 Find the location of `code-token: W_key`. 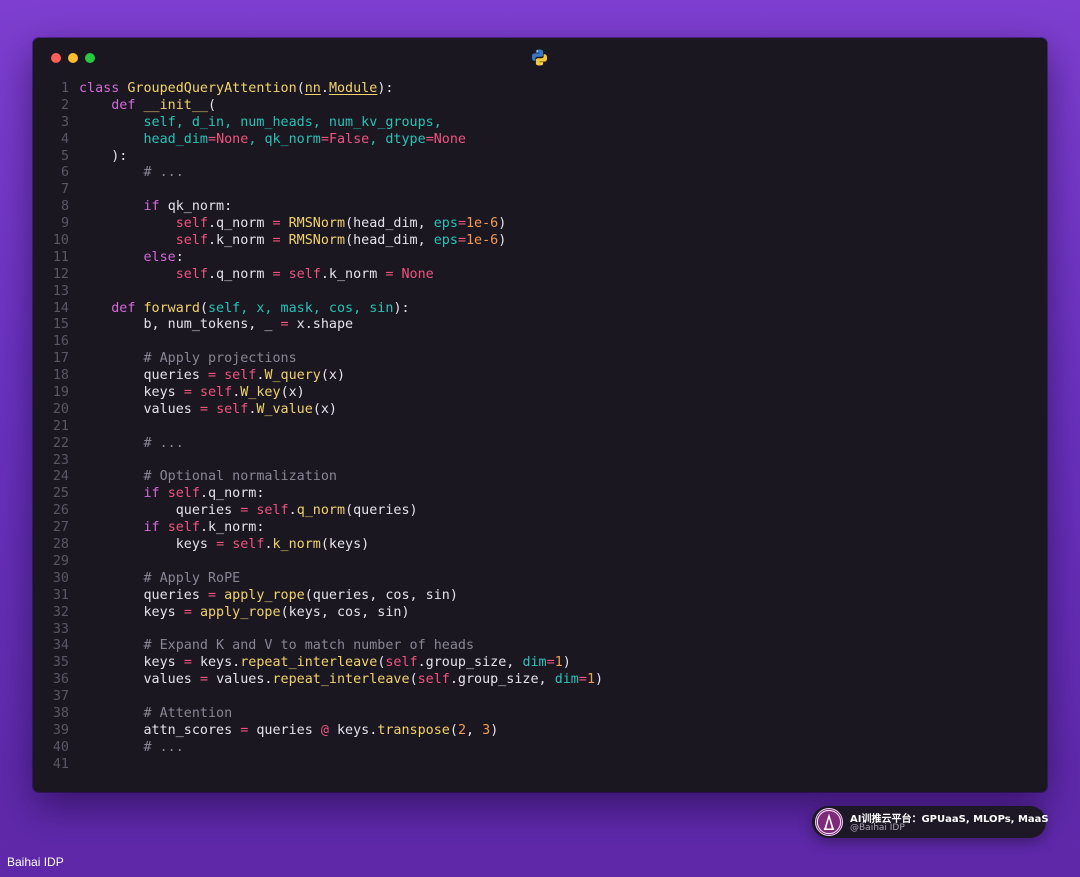

code-token: W_key is located at coordinates (260, 393).